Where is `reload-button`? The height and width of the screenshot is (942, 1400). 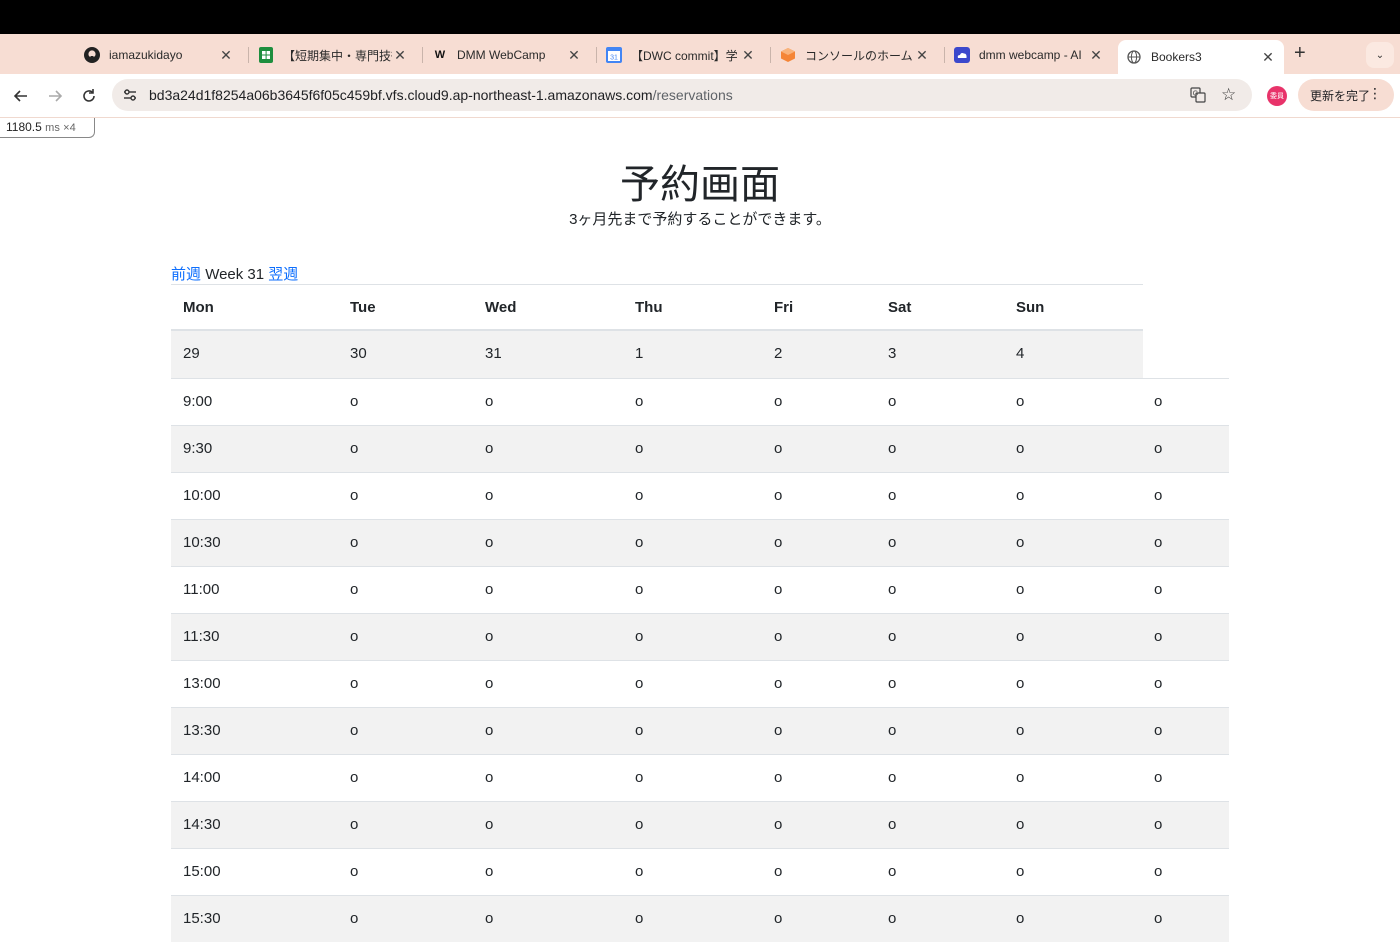
reload-button is located at coordinates (89, 96).